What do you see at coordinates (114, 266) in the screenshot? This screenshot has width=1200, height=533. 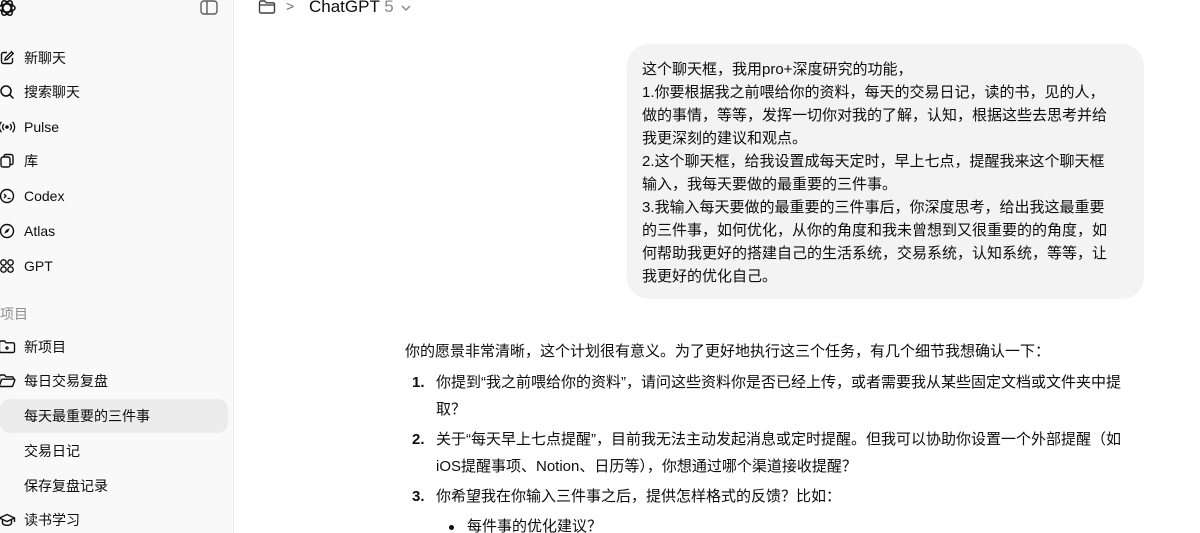 I see `sidebar-item-gpt: GPT` at bounding box center [114, 266].